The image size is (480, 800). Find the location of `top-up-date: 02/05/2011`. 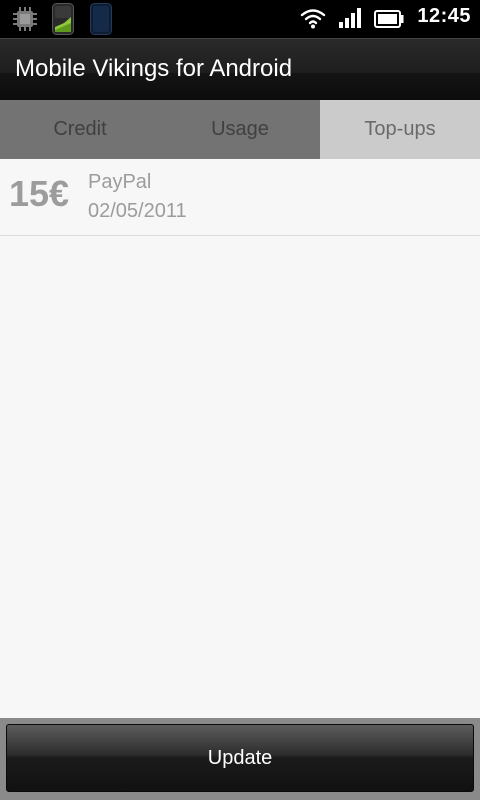

top-up-date: 02/05/2011 is located at coordinates (137, 211).